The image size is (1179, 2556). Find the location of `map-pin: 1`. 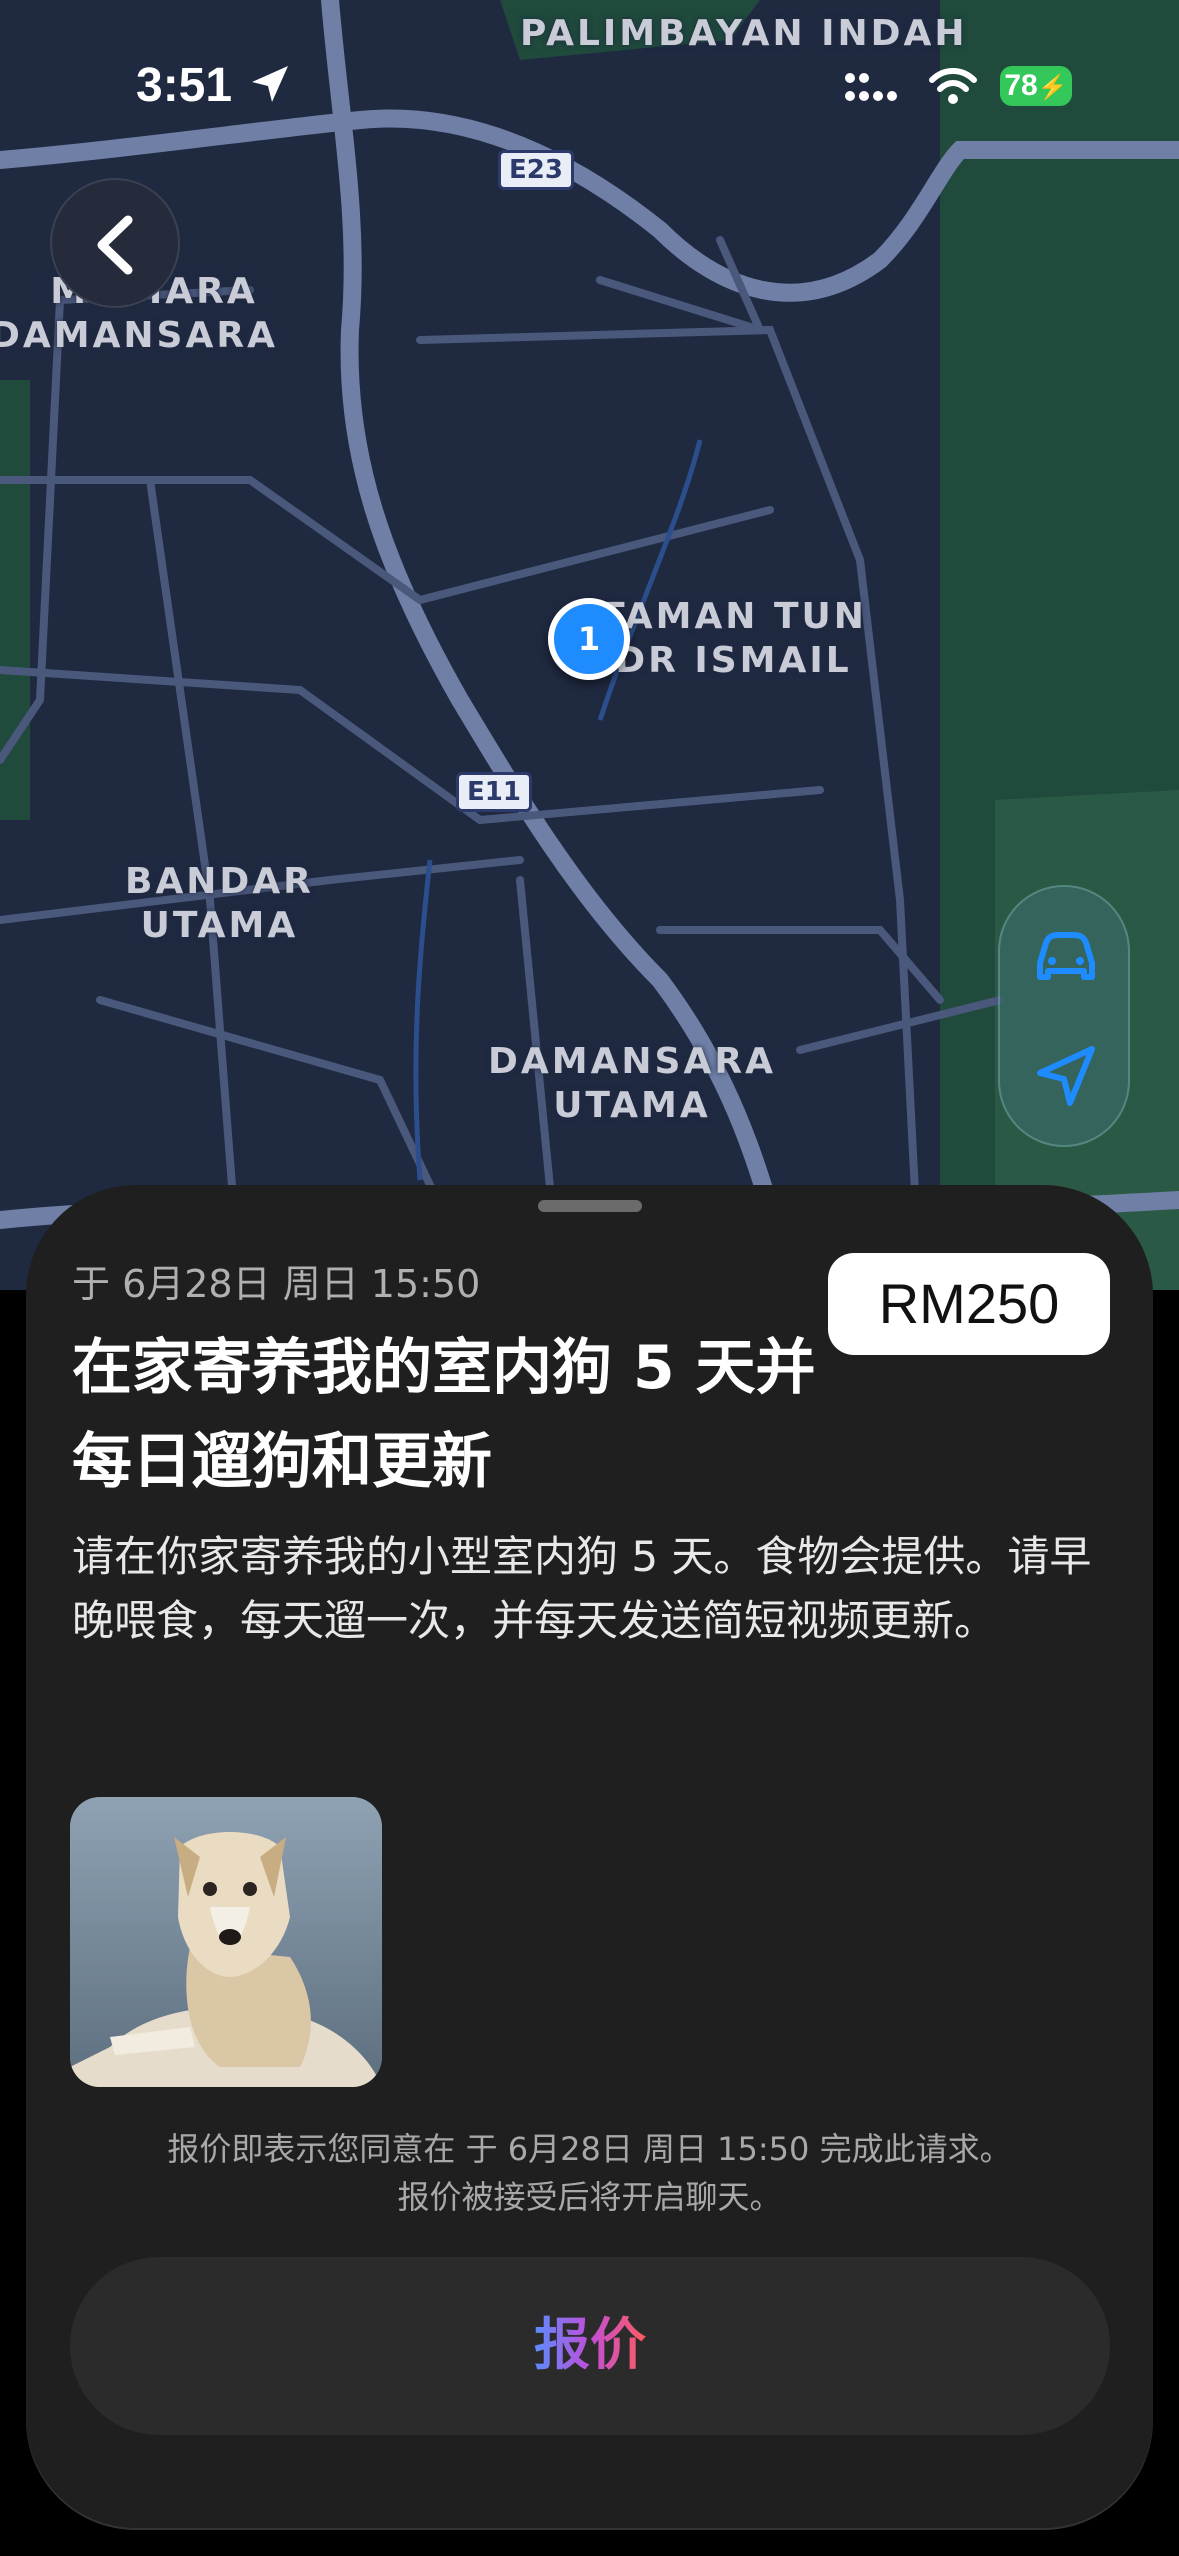

map-pin: 1 is located at coordinates (589, 639).